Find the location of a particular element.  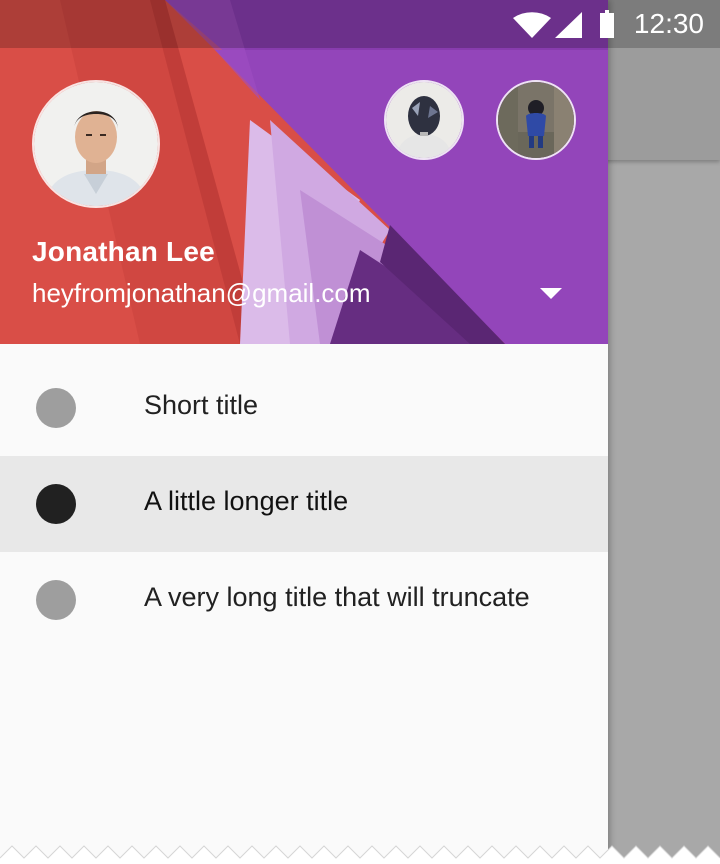

current-account-avatar is located at coordinates (96, 144).